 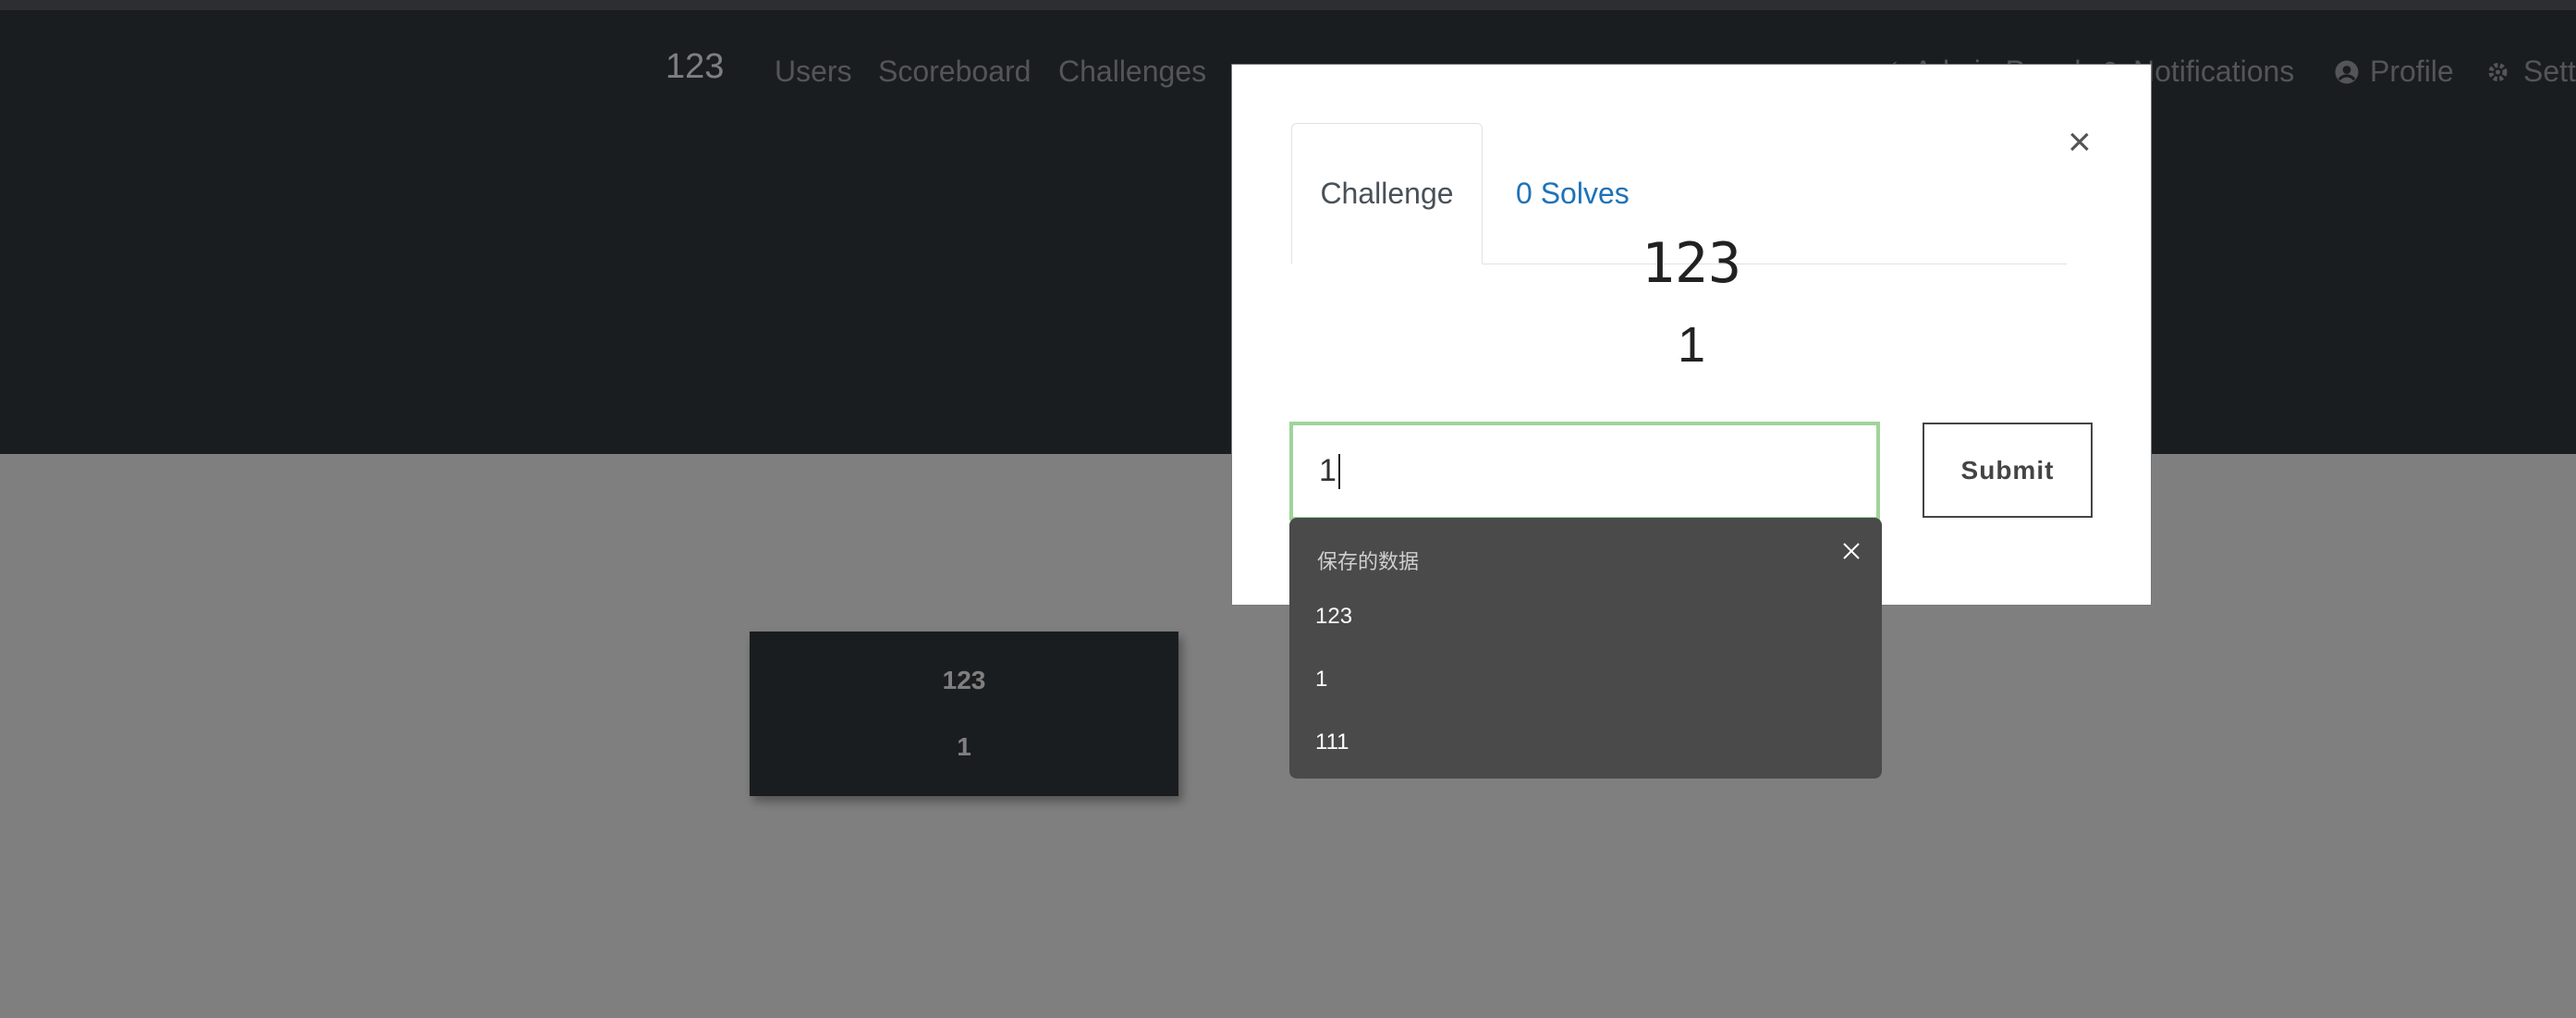 What do you see at coordinates (1328, 470) in the screenshot?
I see `flag-input-value: 1` at bounding box center [1328, 470].